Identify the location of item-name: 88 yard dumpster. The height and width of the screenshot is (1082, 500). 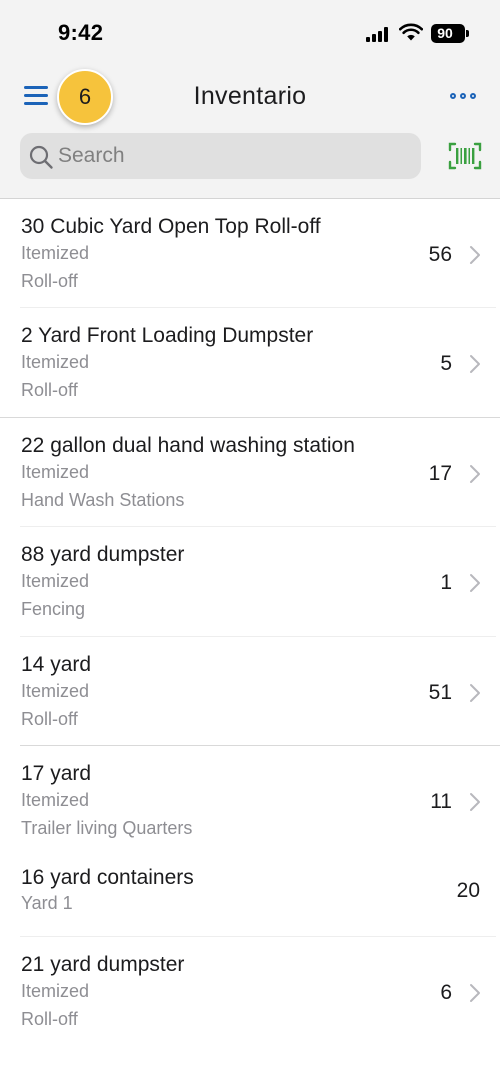
(103, 554).